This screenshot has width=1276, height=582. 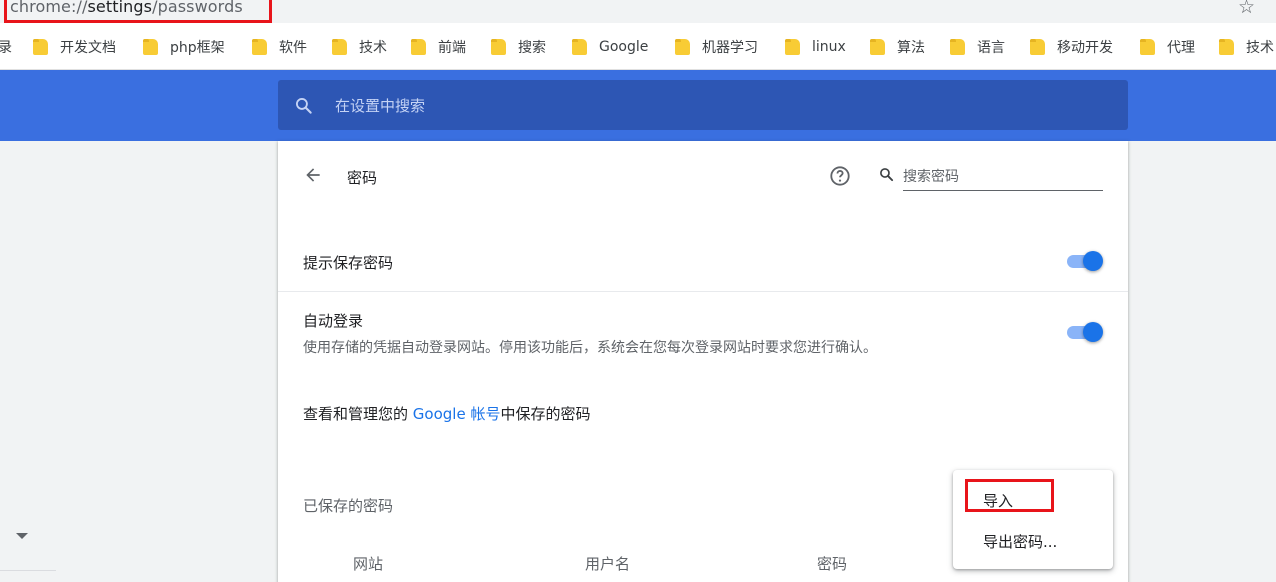 What do you see at coordinates (348, 506) in the screenshot?
I see `saved-passwords-heading: 已保存的密码` at bounding box center [348, 506].